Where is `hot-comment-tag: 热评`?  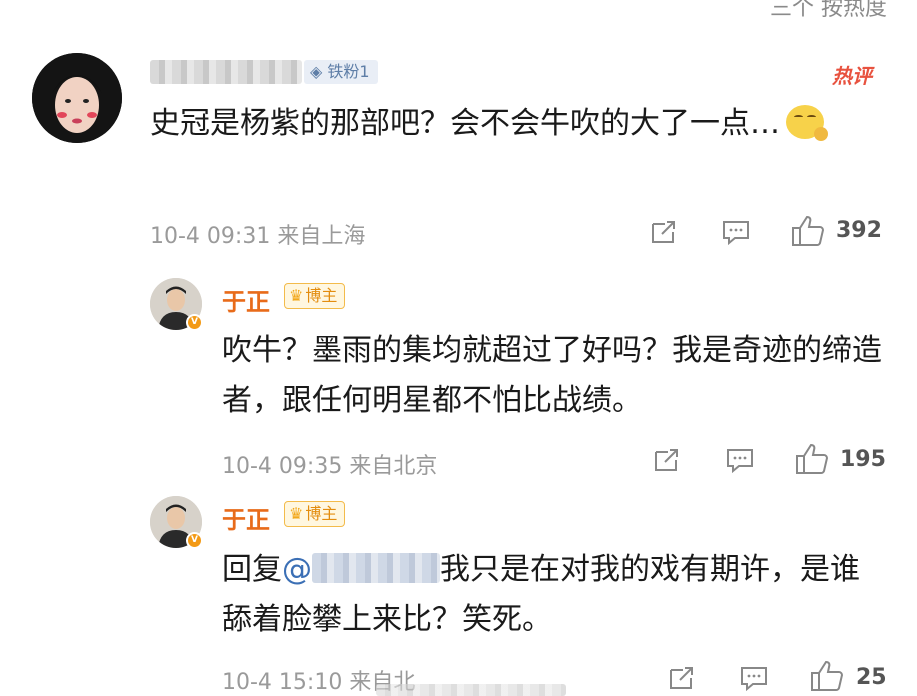 hot-comment-tag: 热评 is located at coordinates (852, 76).